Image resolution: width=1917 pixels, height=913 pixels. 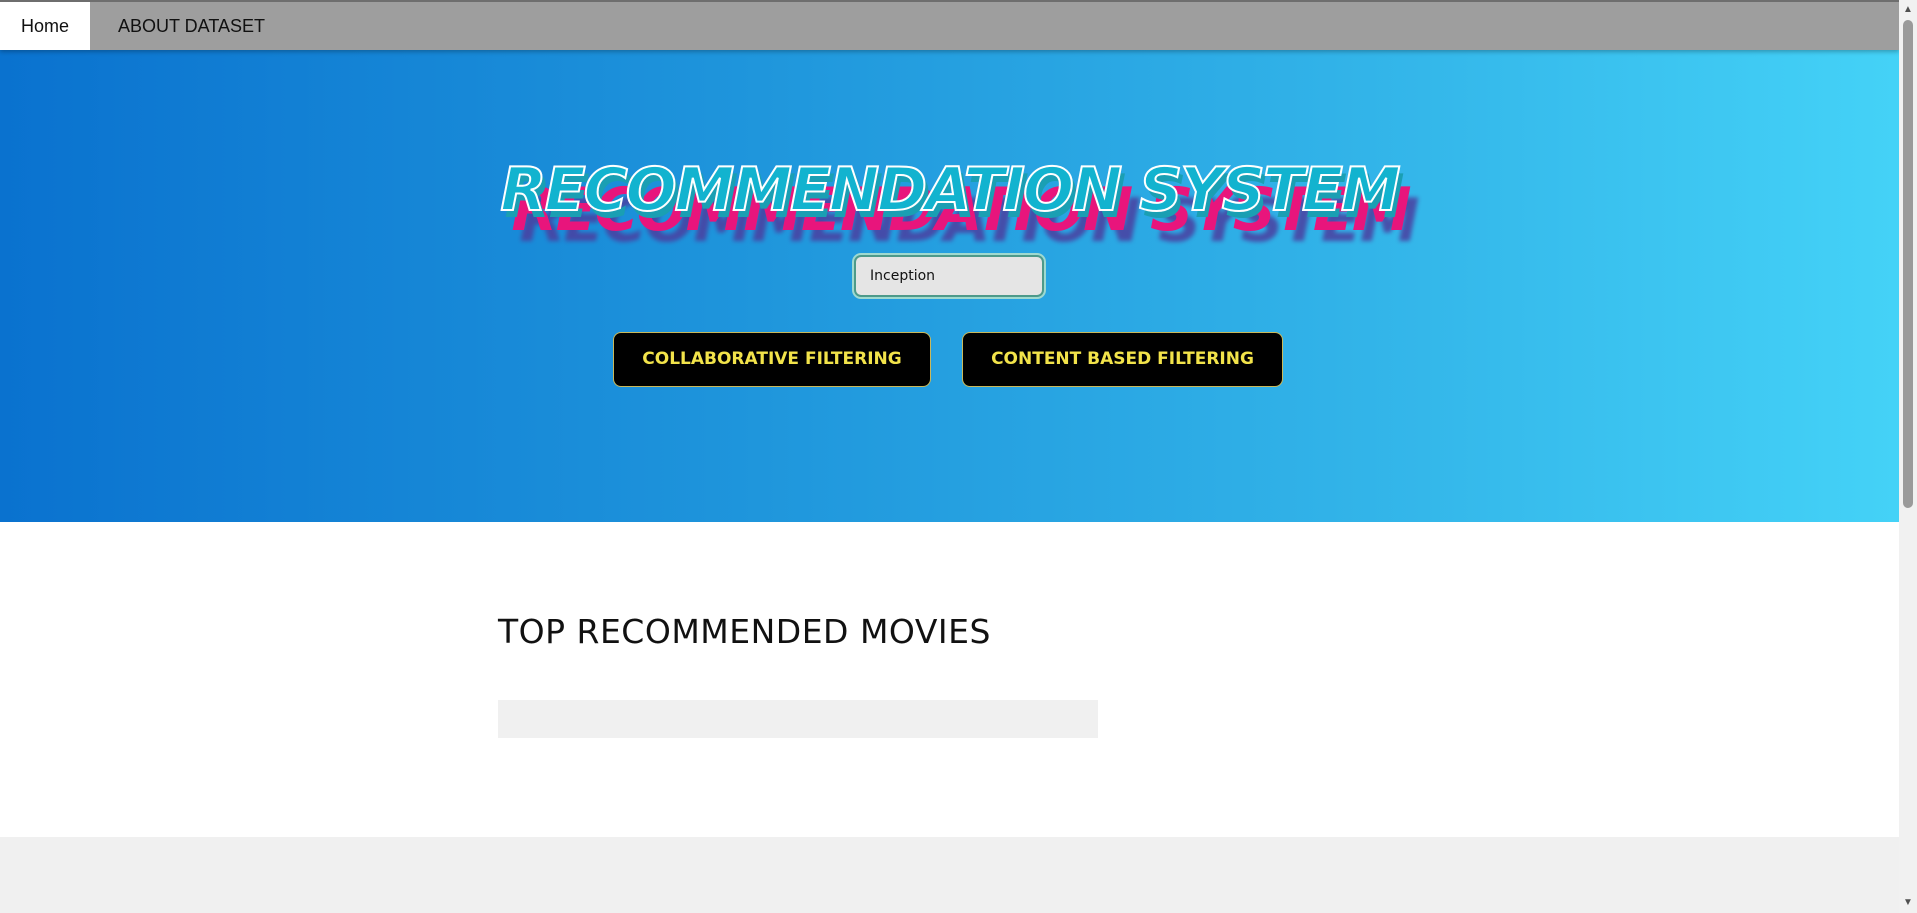 What do you see at coordinates (45, 26) in the screenshot?
I see `nav-home-tab: Home` at bounding box center [45, 26].